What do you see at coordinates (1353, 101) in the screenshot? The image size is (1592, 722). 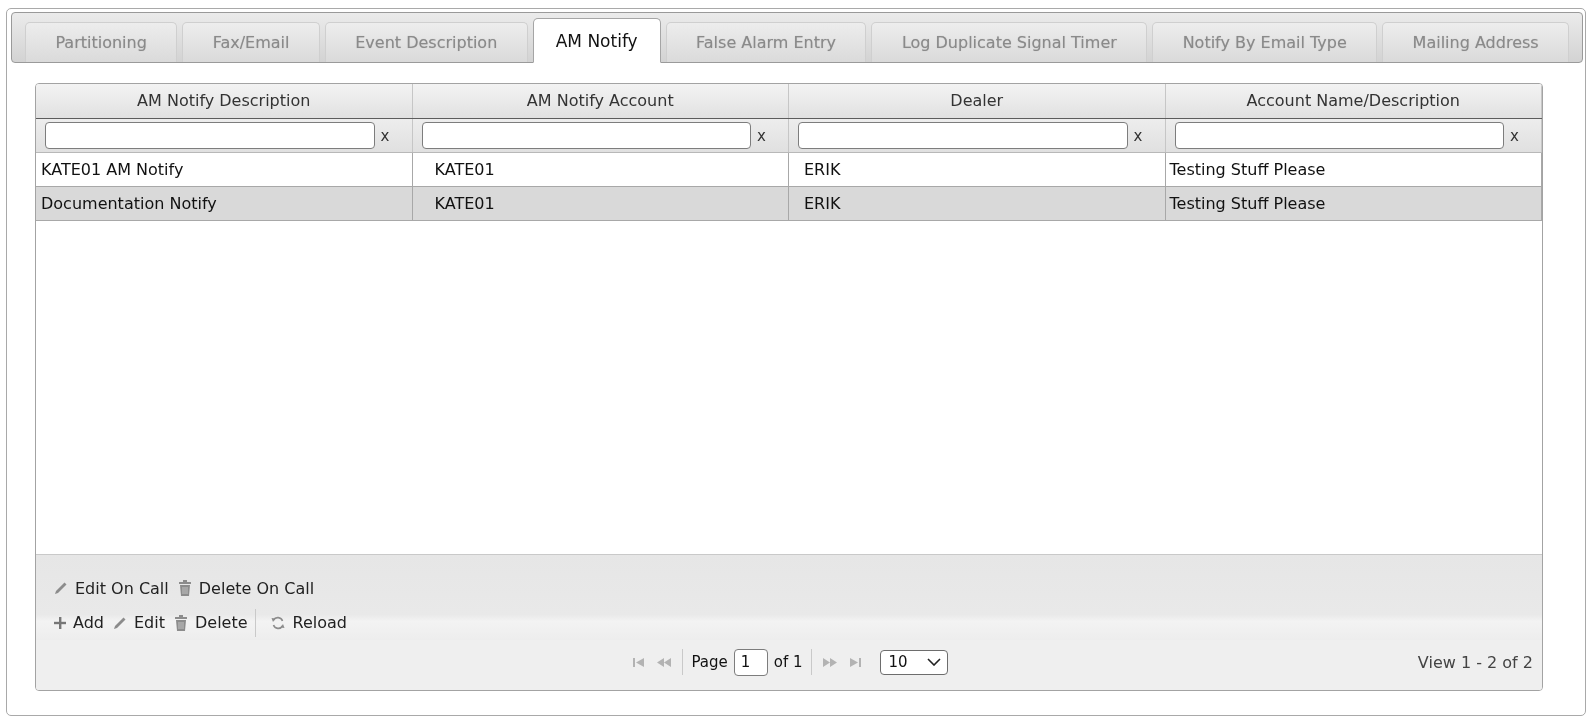 I see `column-header: Account Name/Description` at bounding box center [1353, 101].